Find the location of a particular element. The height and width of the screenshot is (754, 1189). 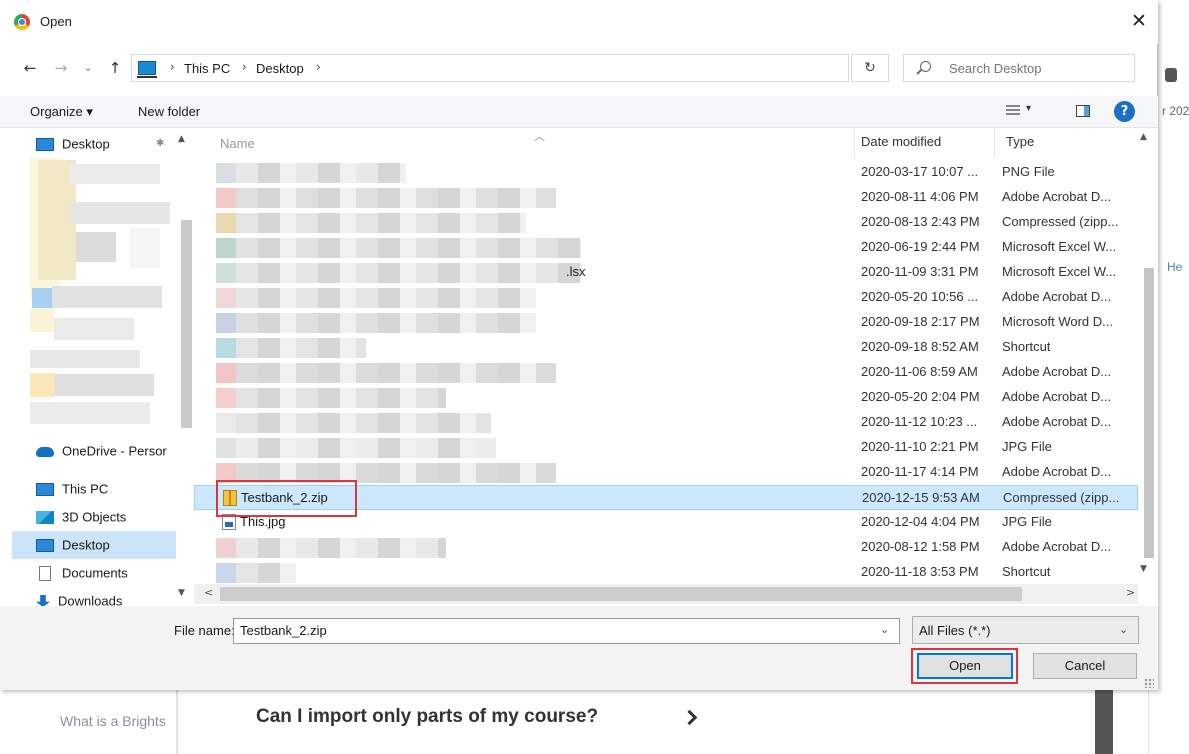

recent-locations-button: ⌄ is located at coordinates (88, 68).